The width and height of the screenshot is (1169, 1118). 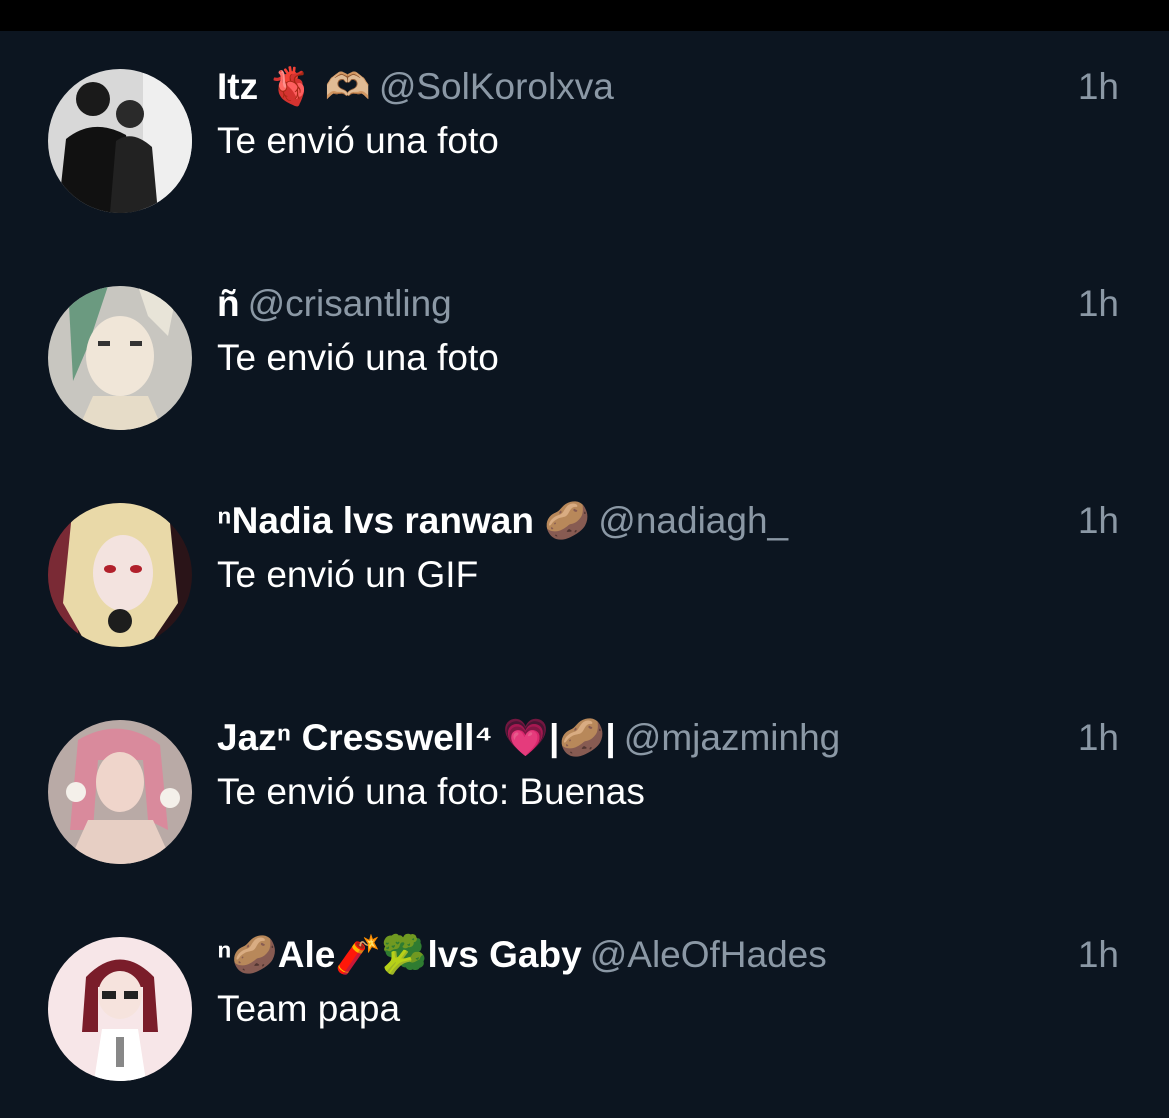 I want to click on display-name: Itz 🫀 🫶🏼, so click(x=294, y=86).